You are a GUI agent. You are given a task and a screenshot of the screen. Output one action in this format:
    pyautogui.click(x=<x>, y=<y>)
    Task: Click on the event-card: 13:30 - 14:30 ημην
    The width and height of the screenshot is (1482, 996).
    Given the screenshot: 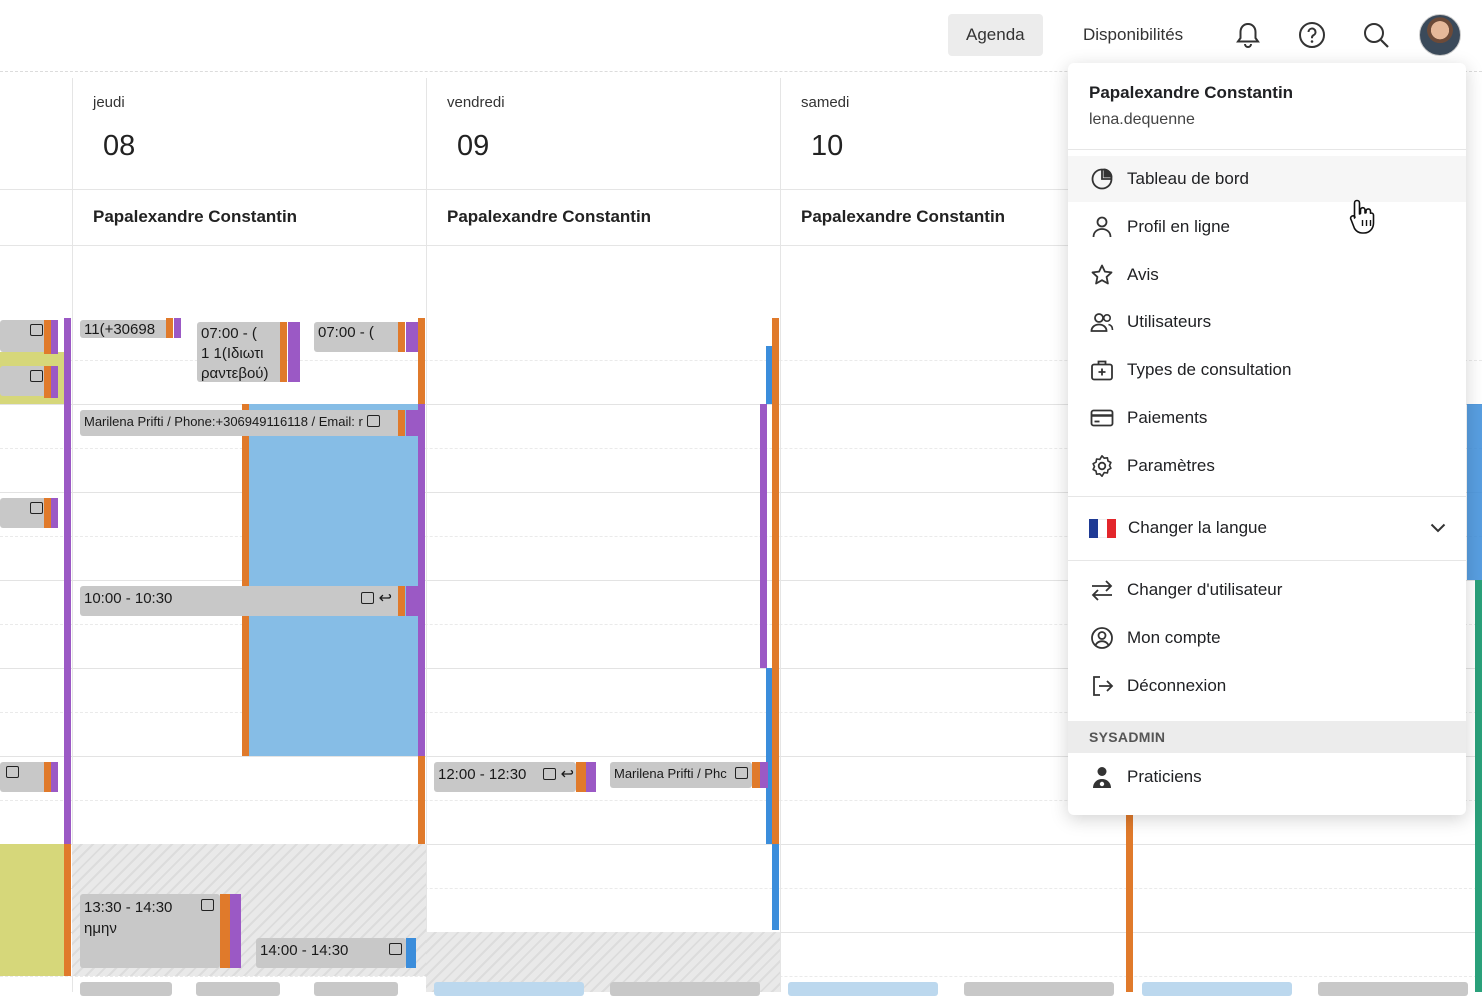 What is the action you would take?
    pyautogui.click(x=150, y=931)
    